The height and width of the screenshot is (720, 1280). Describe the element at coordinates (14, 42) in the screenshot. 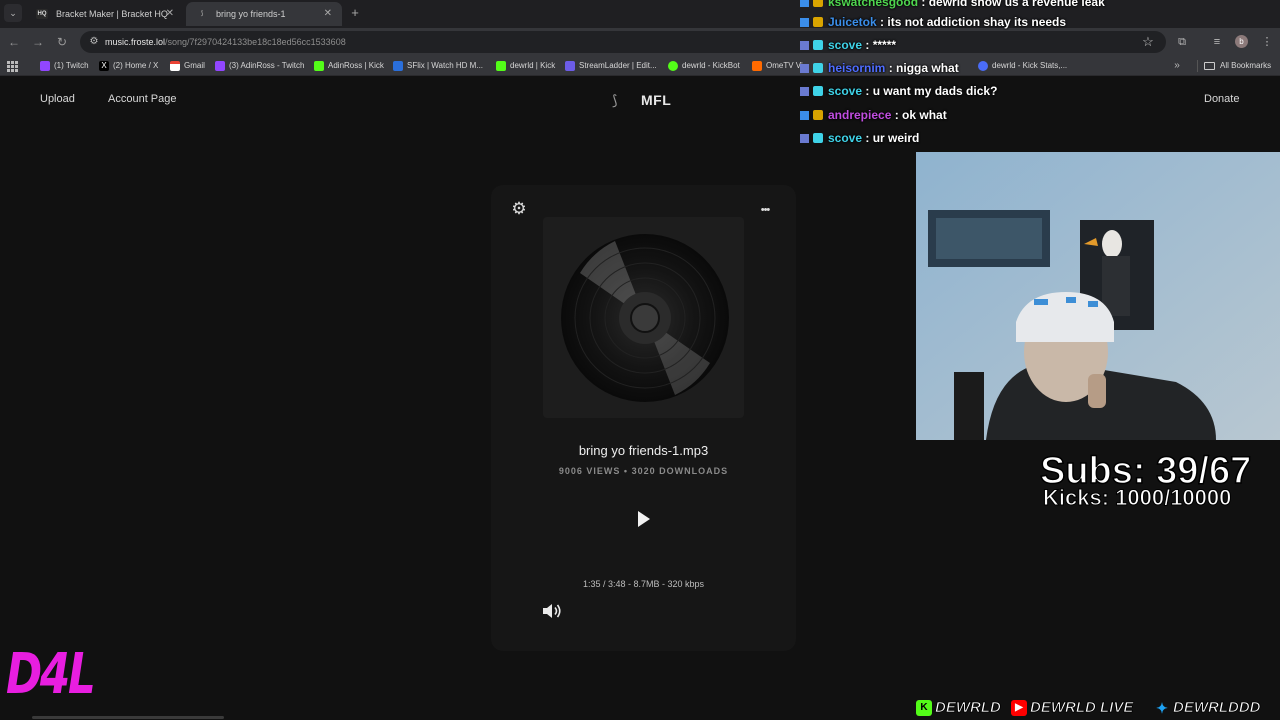

I see `back-arrow-icon: ←` at that location.